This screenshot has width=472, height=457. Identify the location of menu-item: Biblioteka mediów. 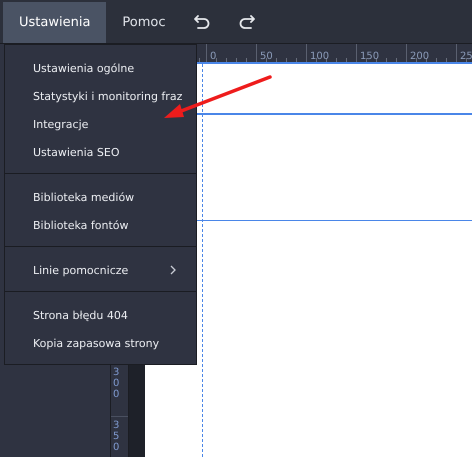
(100, 197).